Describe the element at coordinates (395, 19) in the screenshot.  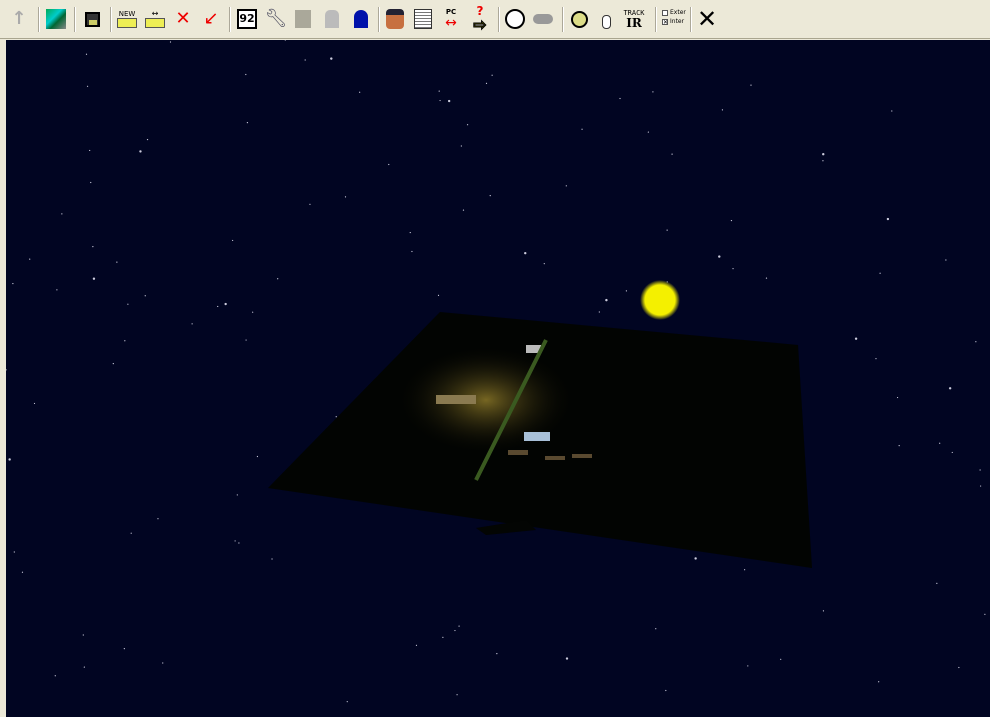
I see `driver-icon` at that location.